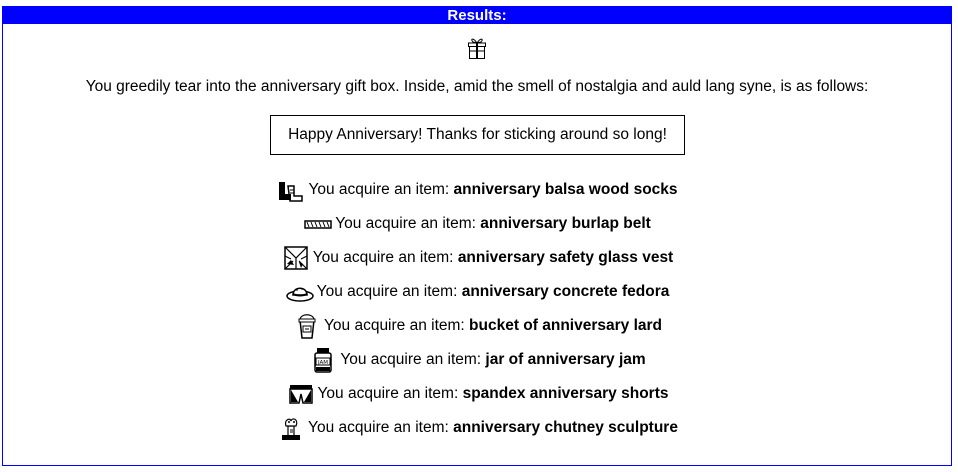 The width and height of the screenshot is (958, 472). What do you see at coordinates (565, 223) in the screenshot?
I see `item-name: anniversary burlap belt` at bounding box center [565, 223].